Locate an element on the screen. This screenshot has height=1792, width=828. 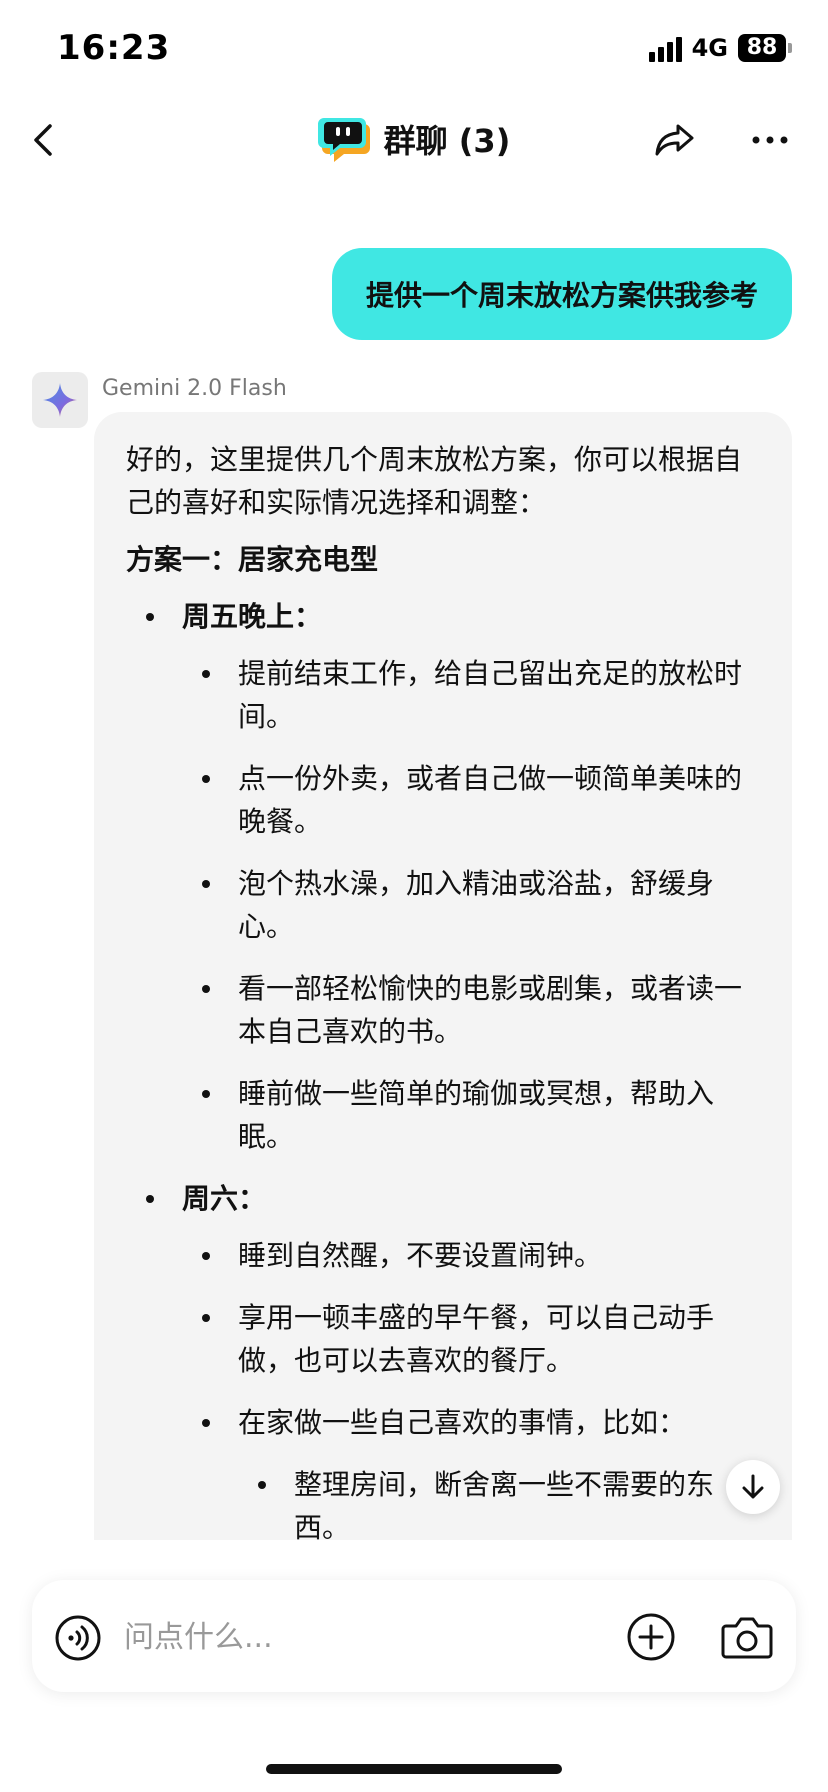
signal-icon is located at coordinates (665, 48).